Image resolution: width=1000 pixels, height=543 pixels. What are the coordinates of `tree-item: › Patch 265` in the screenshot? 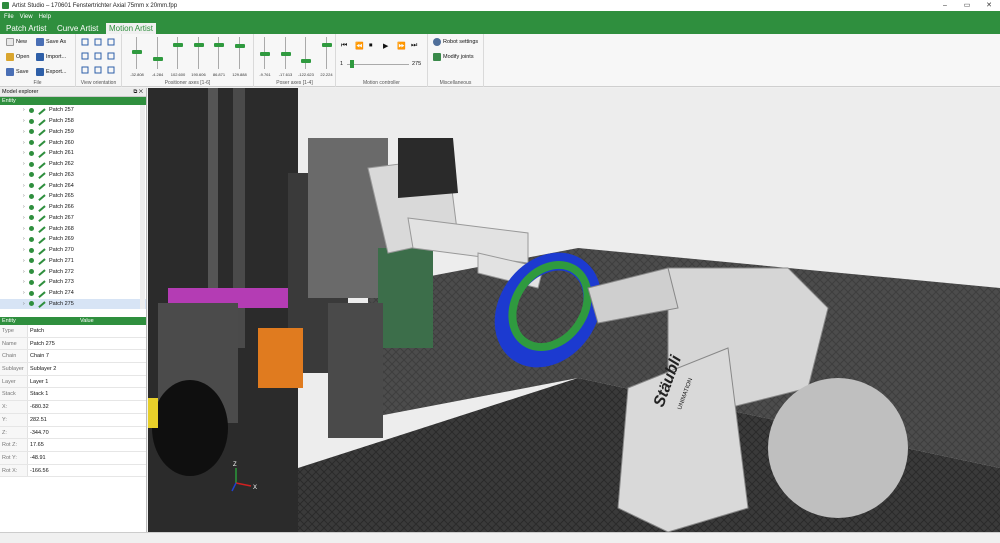 It's located at (73, 196).